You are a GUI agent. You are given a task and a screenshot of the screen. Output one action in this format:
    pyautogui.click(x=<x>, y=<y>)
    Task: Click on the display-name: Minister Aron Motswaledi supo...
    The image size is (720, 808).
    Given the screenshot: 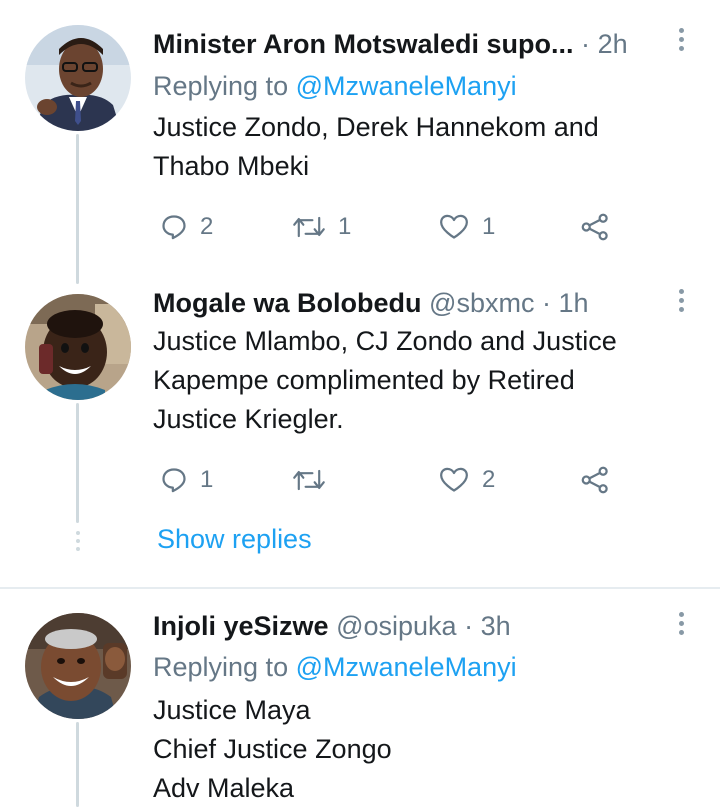 What is the action you would take?
    pyautogui.click(x=363, y=44)
    